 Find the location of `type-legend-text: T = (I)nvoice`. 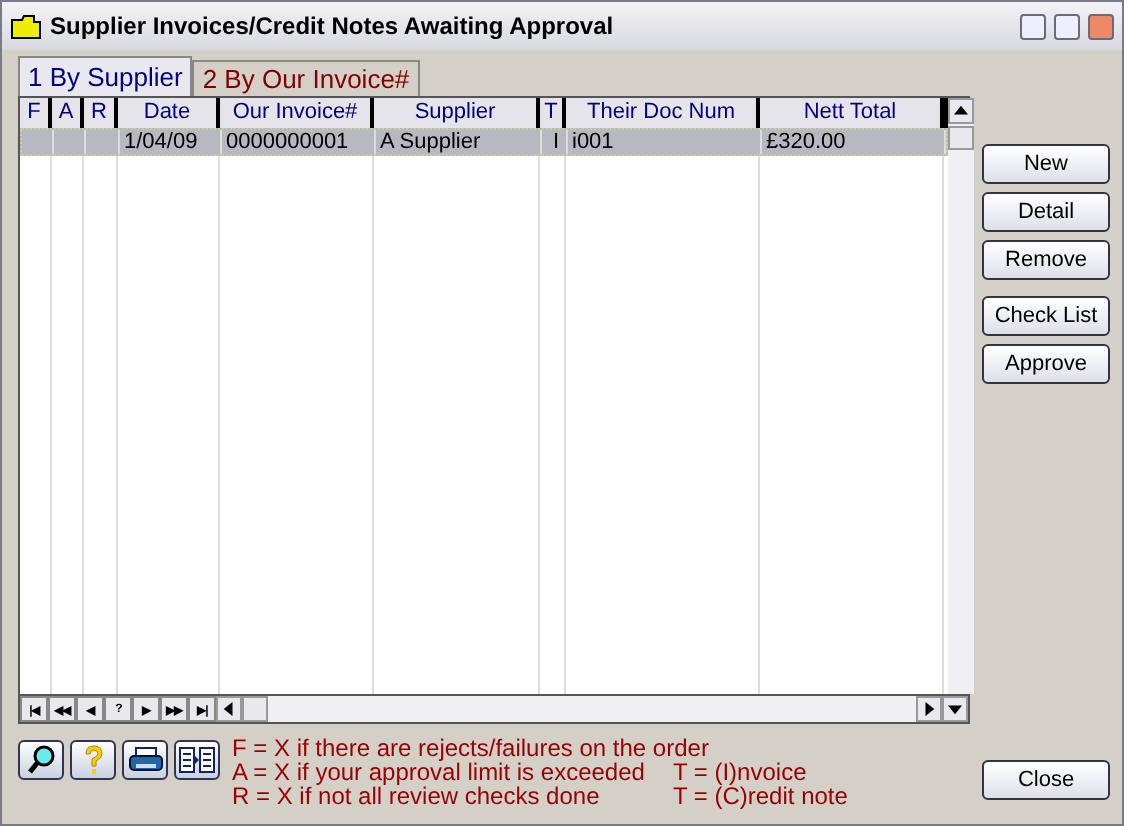

type-legend-text: T = (I)nvoice is located at coordinates (739, 772).